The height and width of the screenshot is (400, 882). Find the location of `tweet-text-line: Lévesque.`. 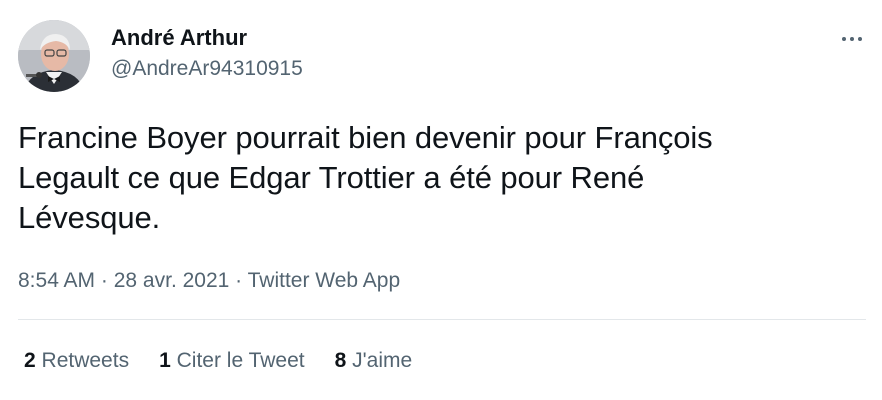

tweet-text-line: Lévesque. is located at coordinates (89, 217).